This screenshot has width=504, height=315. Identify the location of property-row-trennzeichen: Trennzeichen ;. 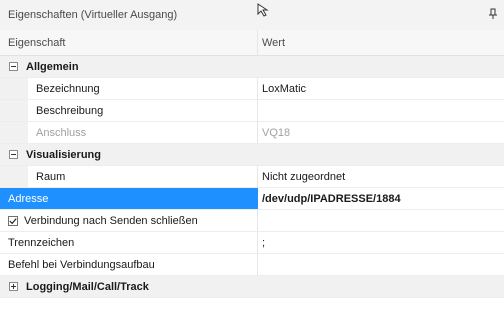
(252, 243).